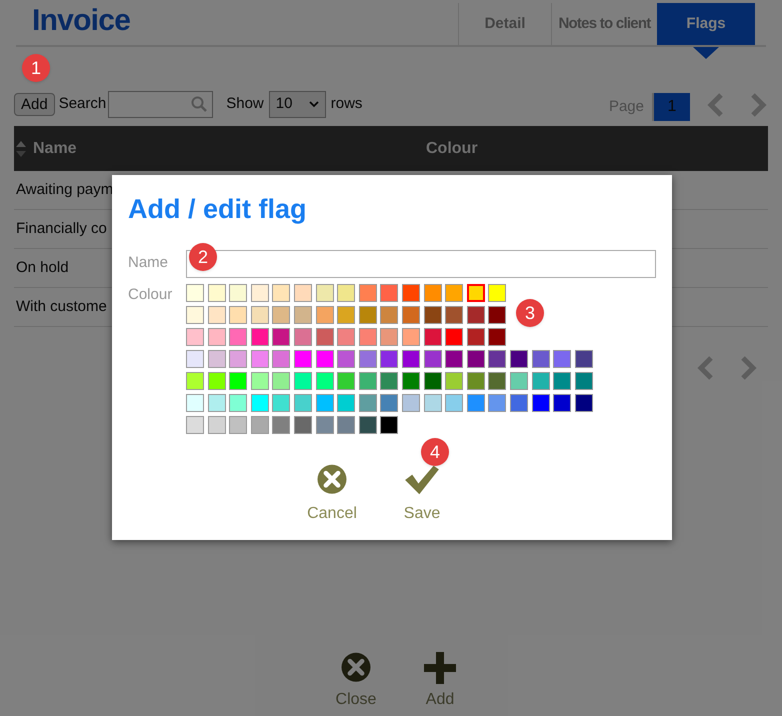  Describe the element at coordinates (705, 368) in the screenshot. I see `chevron-left-icon` at that location.